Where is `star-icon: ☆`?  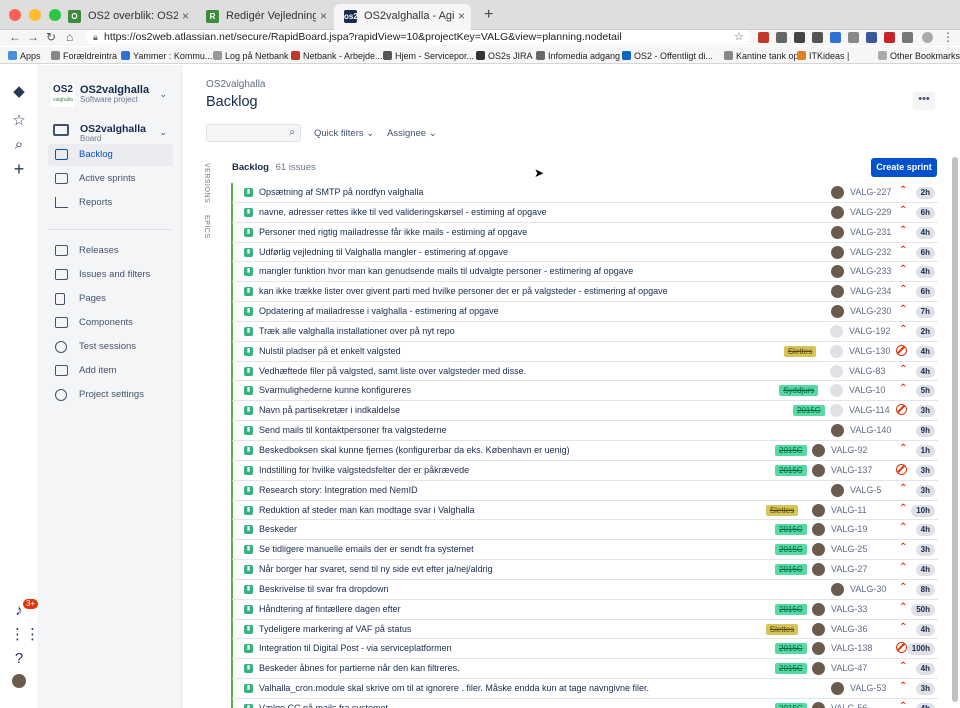
star-icon: ☆ is located at coordinates (19, 121).